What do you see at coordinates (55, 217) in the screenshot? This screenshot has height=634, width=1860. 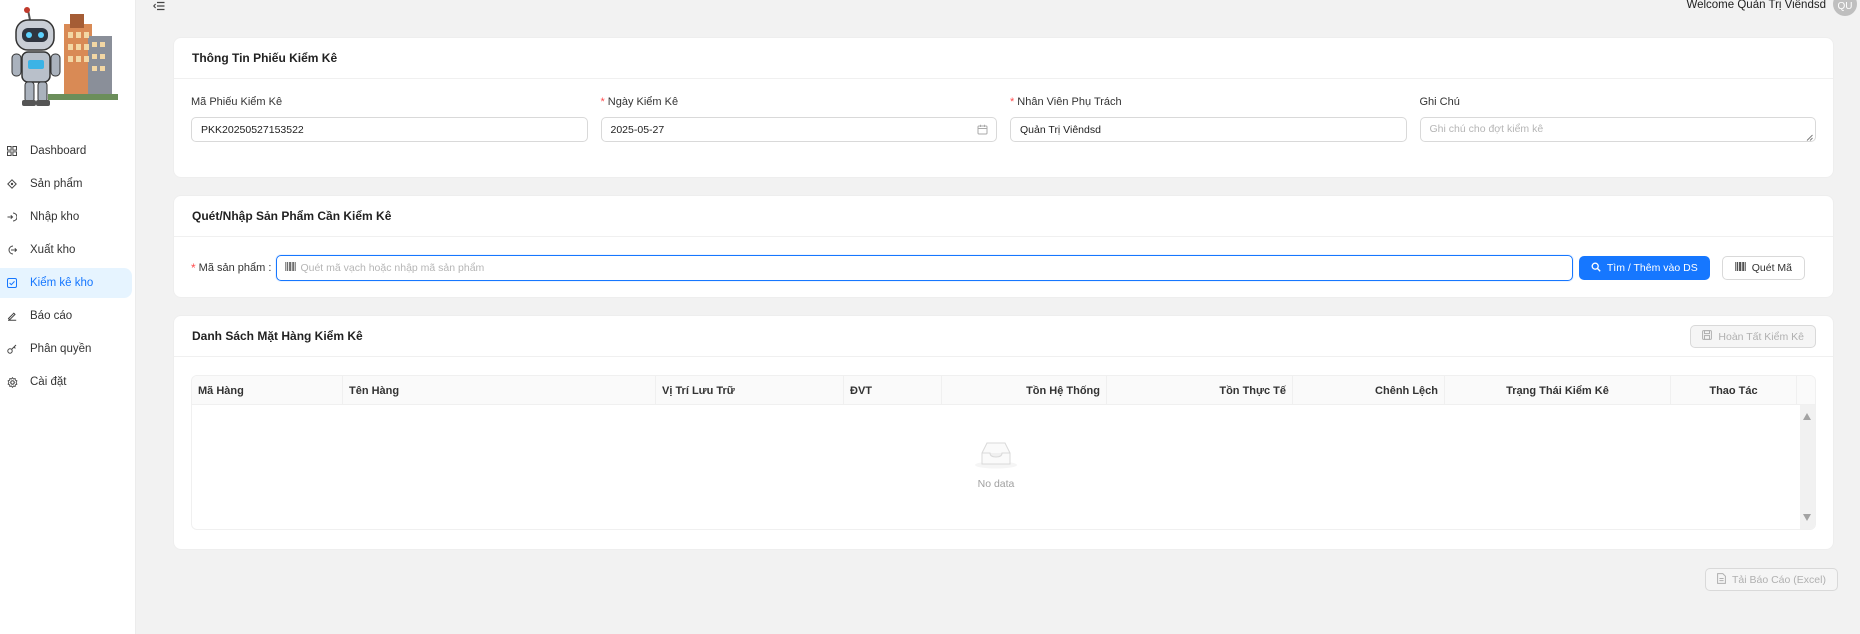 I see `sidebar-item-label: Nhập kho` at bounding box center [55, 217].